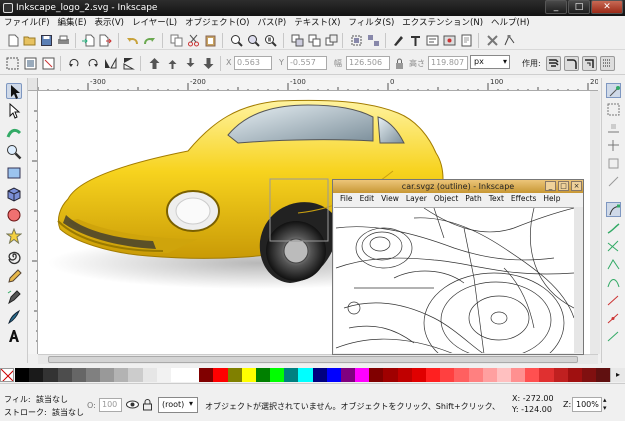  Describe the element at coordinates (416, 199) in the screenshot. I see `popup-menu-layer: Layer` at that location.